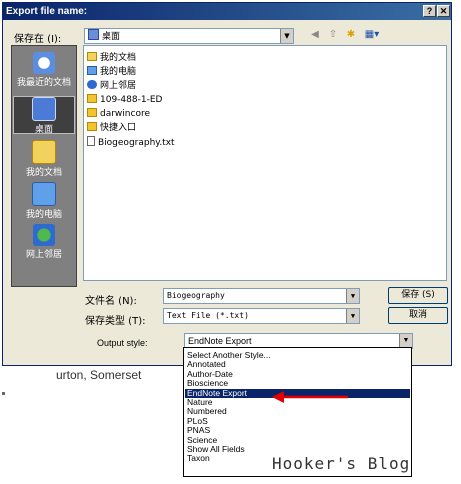 This screenshot has width=461, height=484. I want to click on list-item: 快捷入口, so click(111, 128).